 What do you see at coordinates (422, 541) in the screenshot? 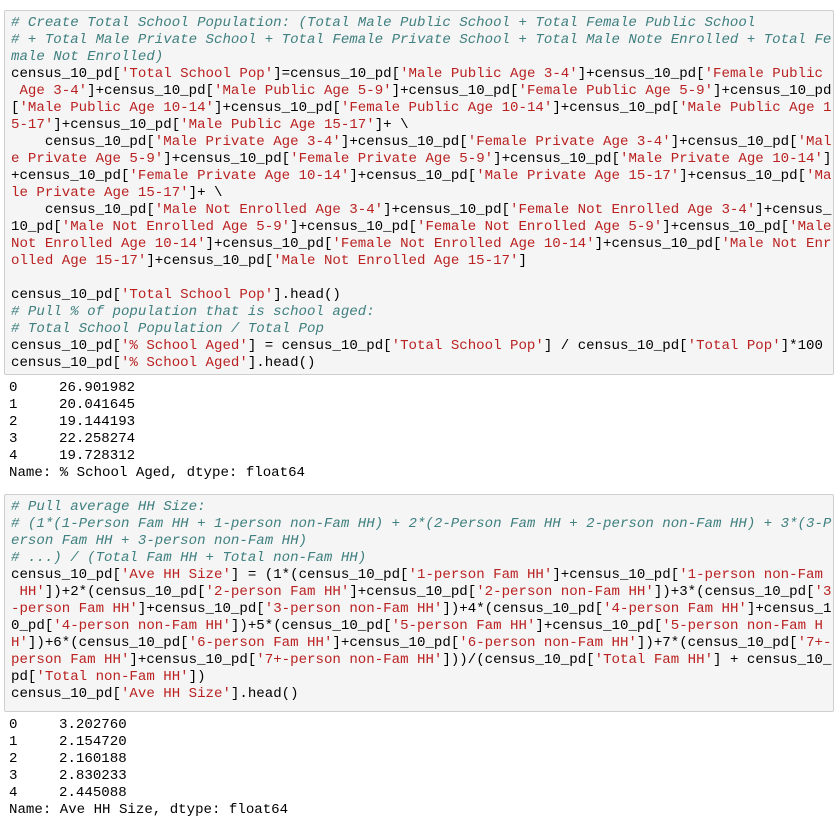
I see `code-line: erson Fam HH + 3-person non-Fam HH)` at bounding box center [422, 541].